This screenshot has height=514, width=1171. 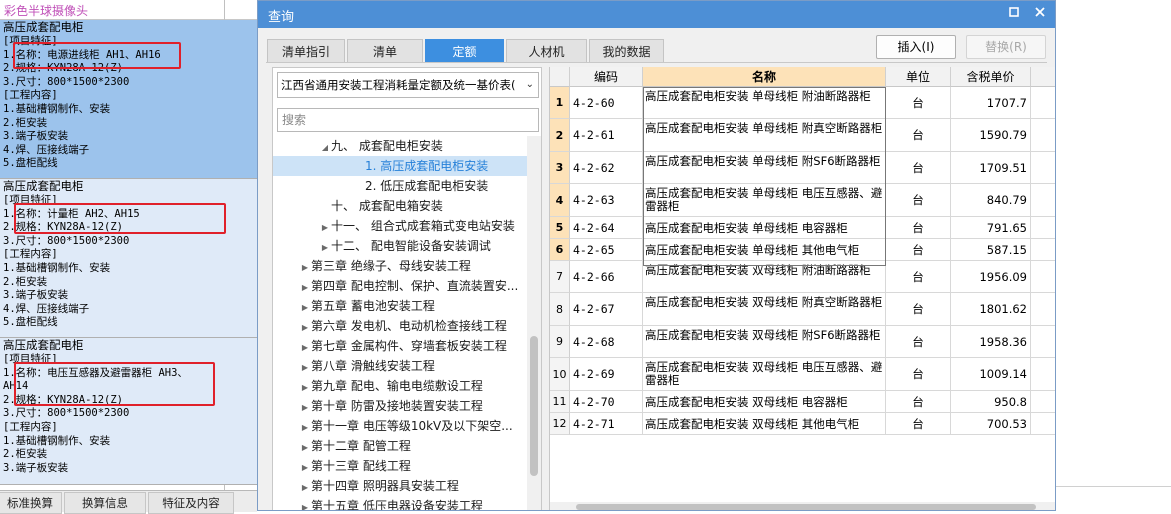 I want to click on cell-code: 4-2-60, so click(x=606, y=103).